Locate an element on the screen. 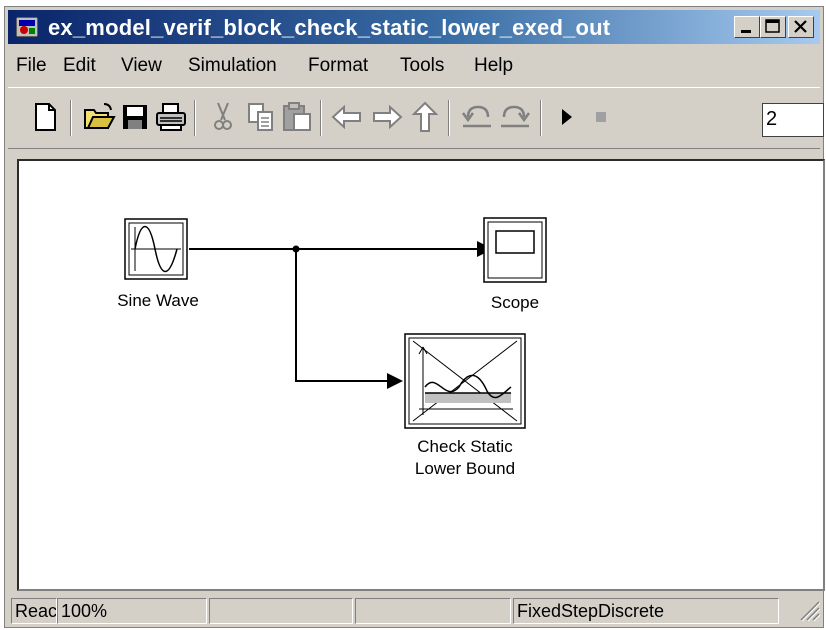  forward-button is located at coordinates (387, 117).